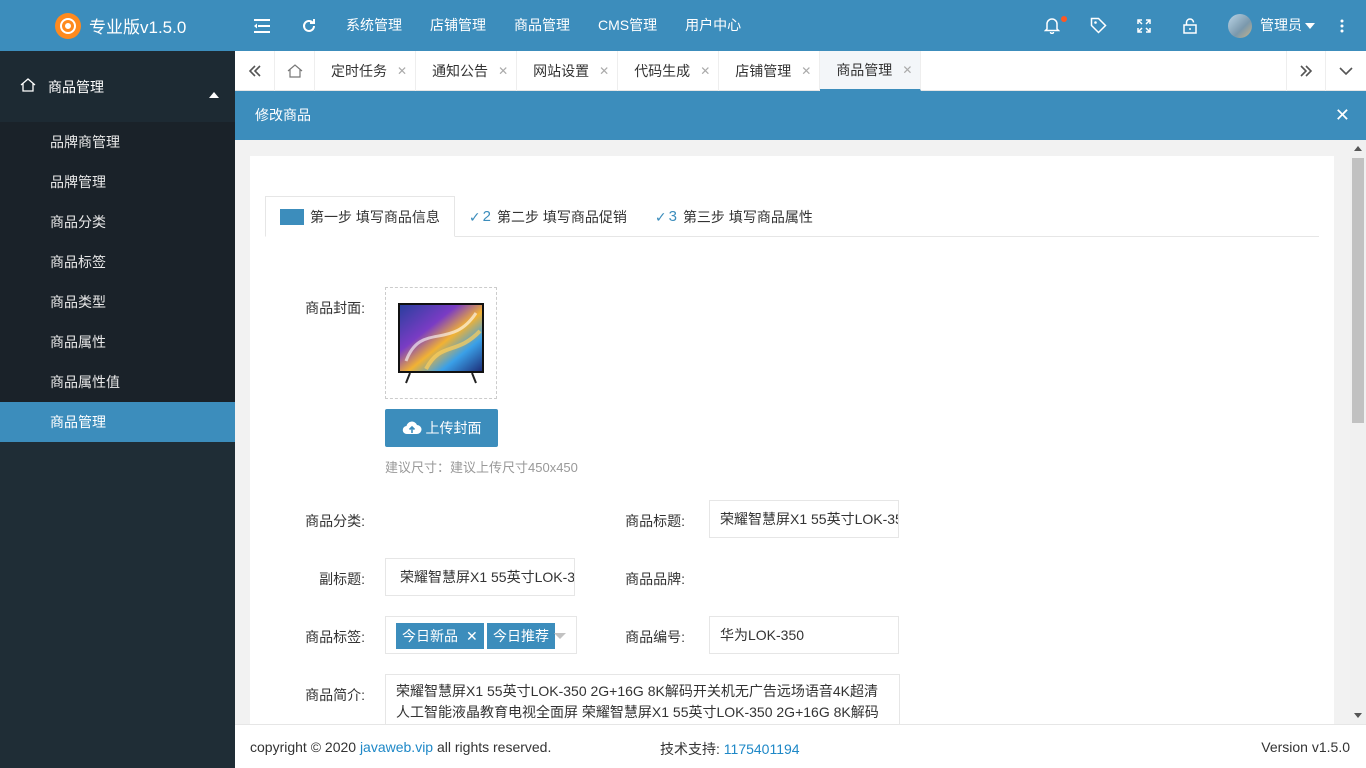 Image resolution: width=1366 pixels, height=768 pixels. Describe the element at coordinates (1098, 25) in the screenshot. I see `tag-icon` at that location.